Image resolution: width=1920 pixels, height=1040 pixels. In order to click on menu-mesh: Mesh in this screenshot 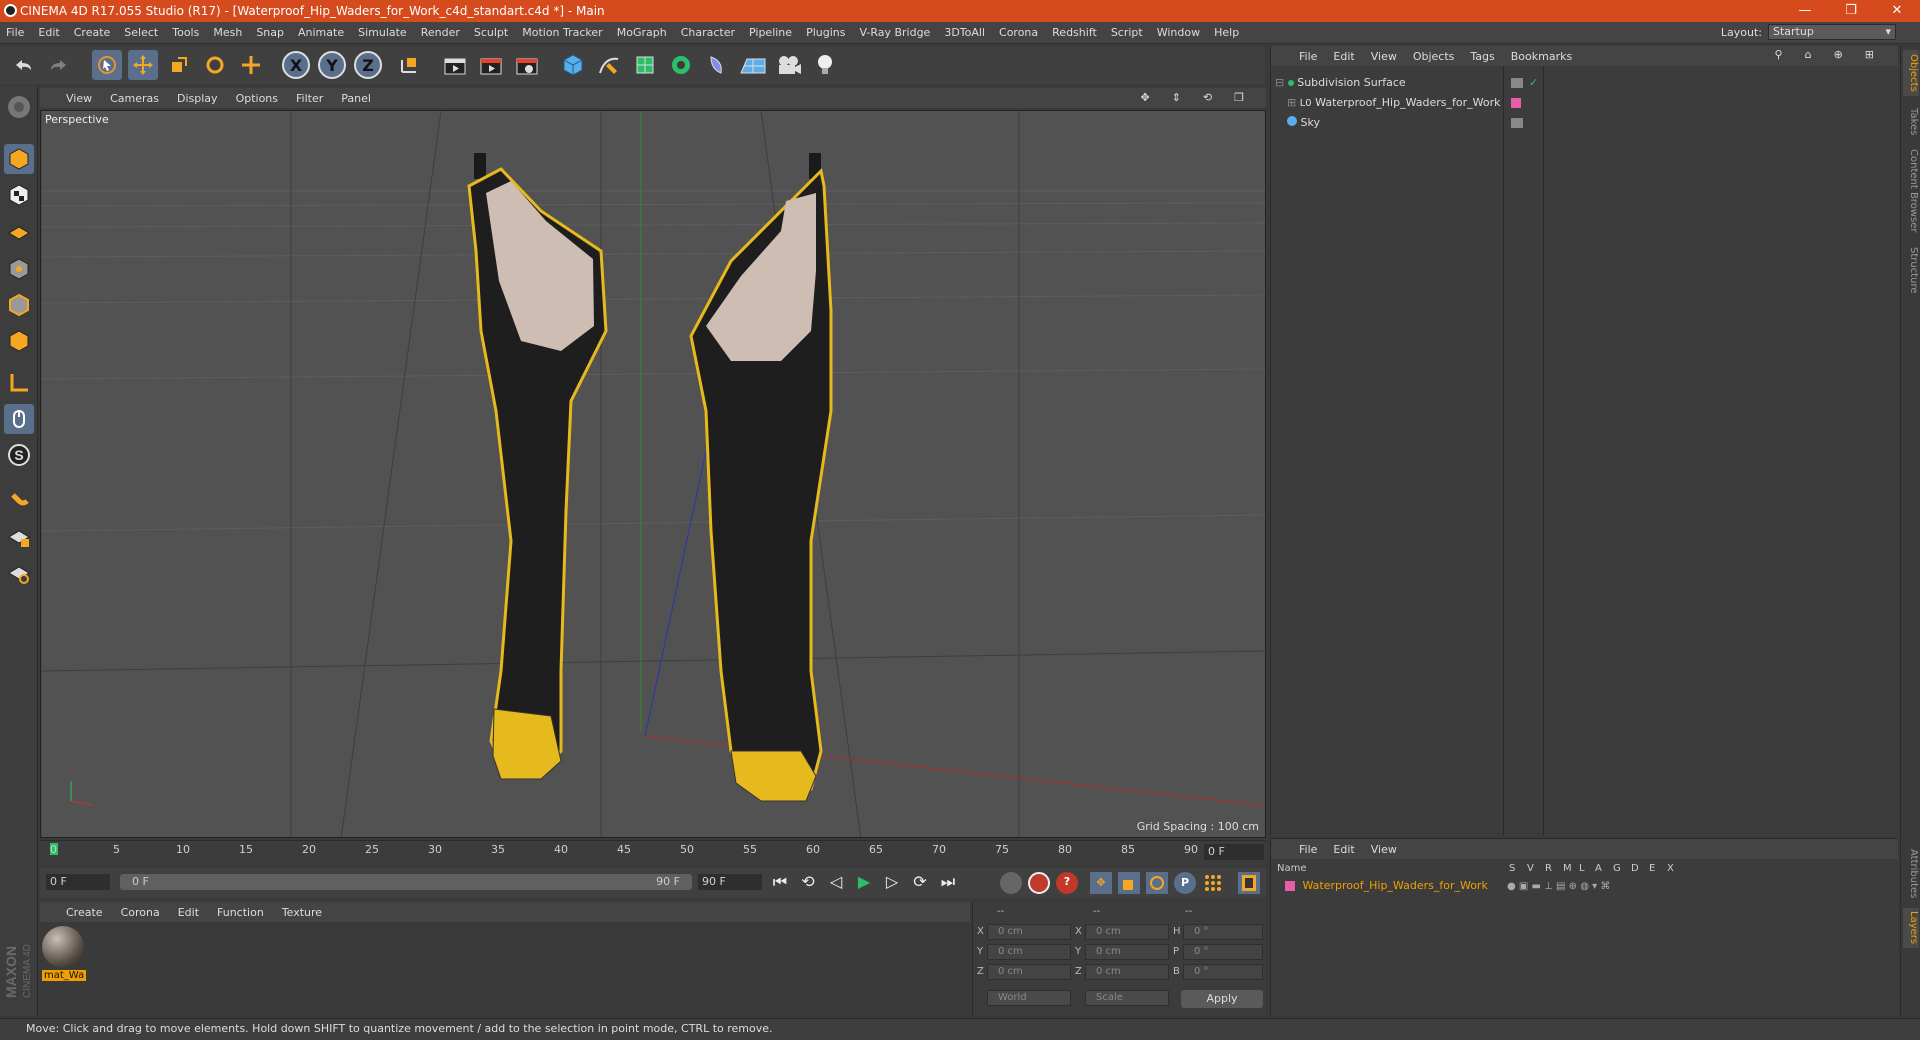, I will do `click(227, 32)`.